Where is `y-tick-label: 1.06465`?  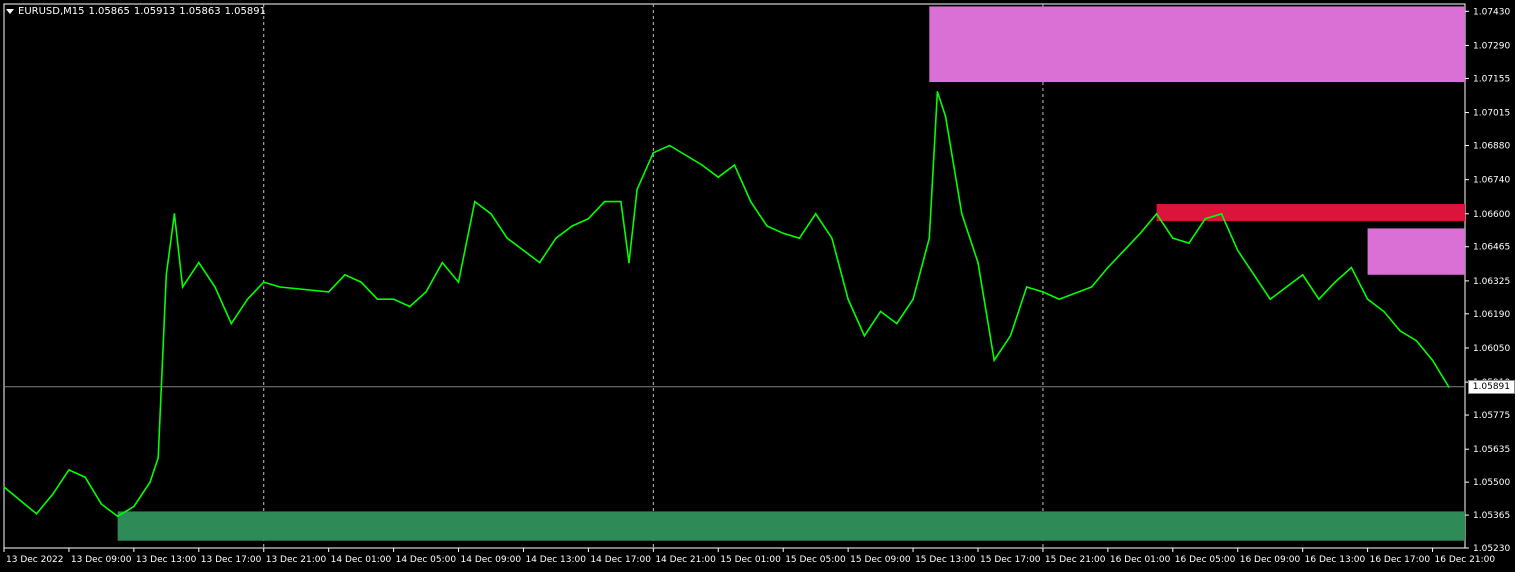 y-tick-label: 1.06465 is located at coordinates (1491, 248).